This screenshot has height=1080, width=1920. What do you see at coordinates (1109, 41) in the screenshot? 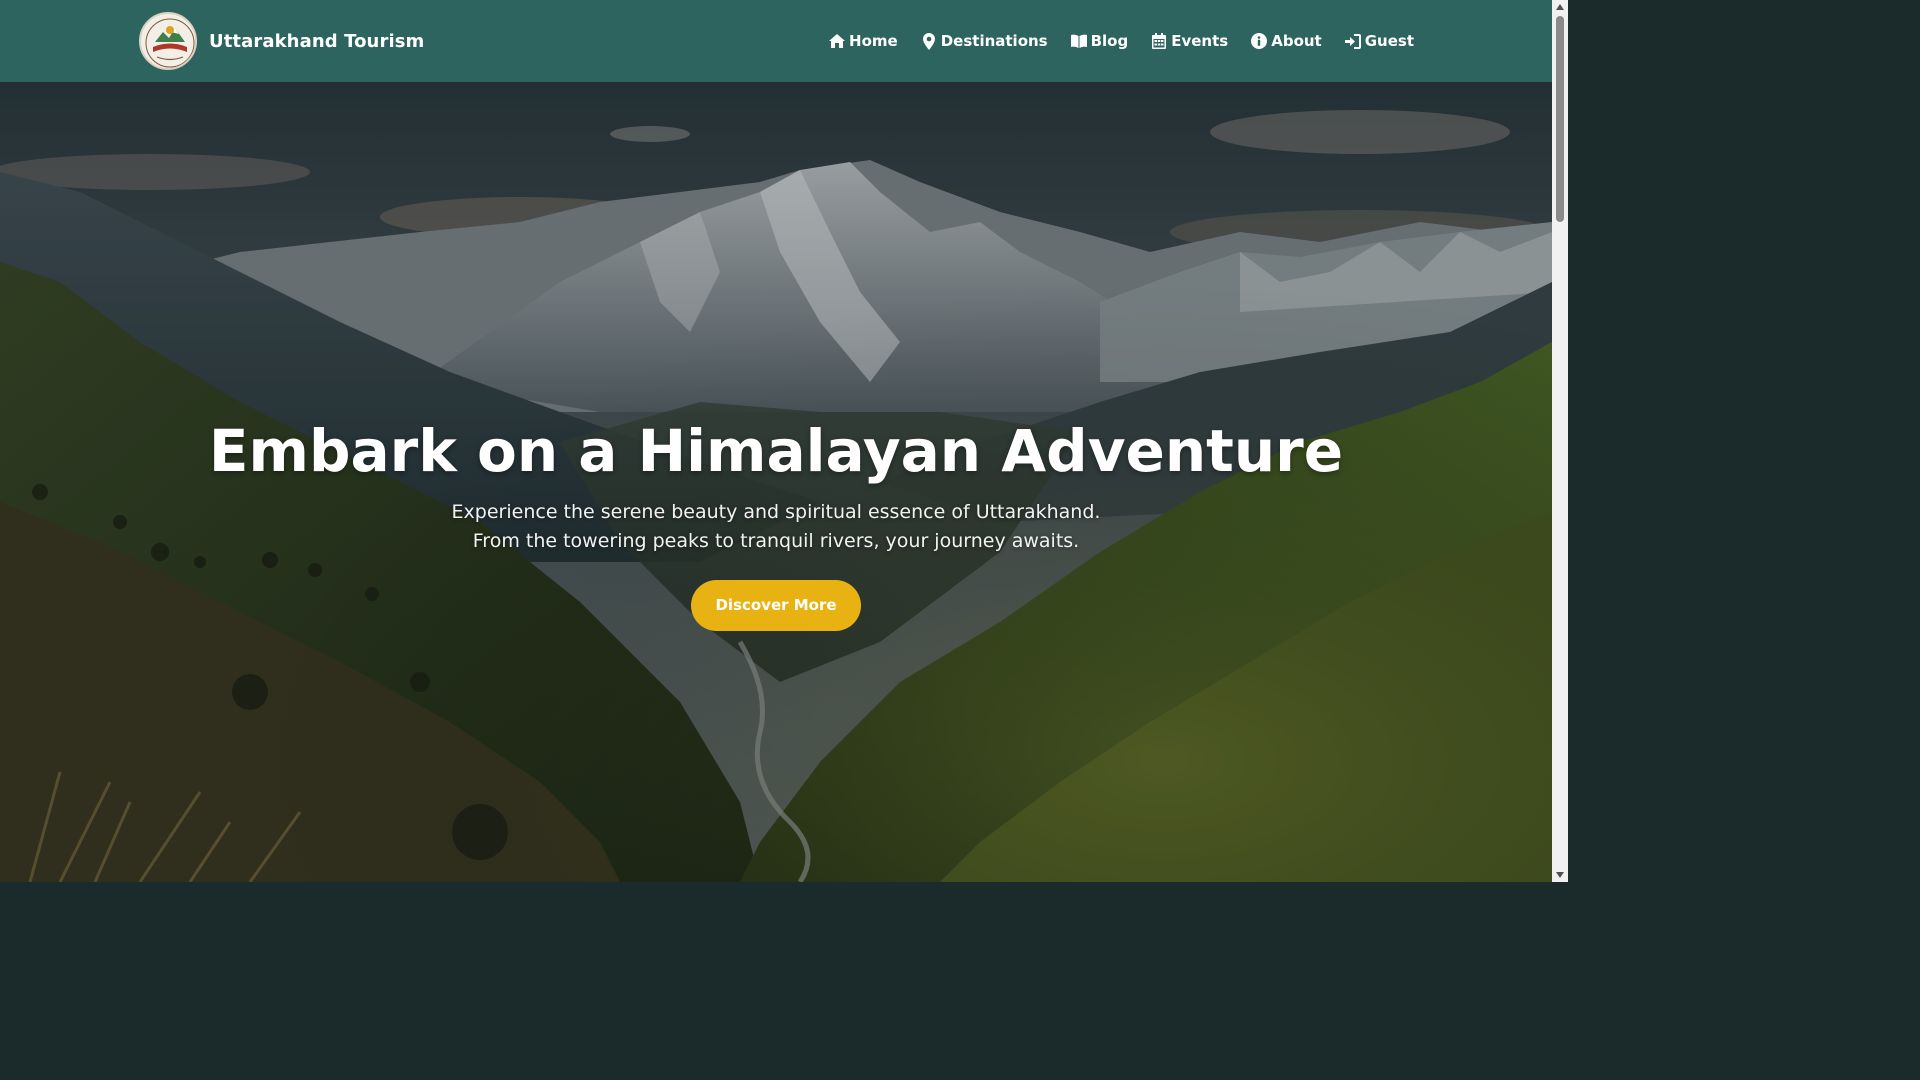
I see `nav-blog-label: Blog` at bounding box center [1109, 41].